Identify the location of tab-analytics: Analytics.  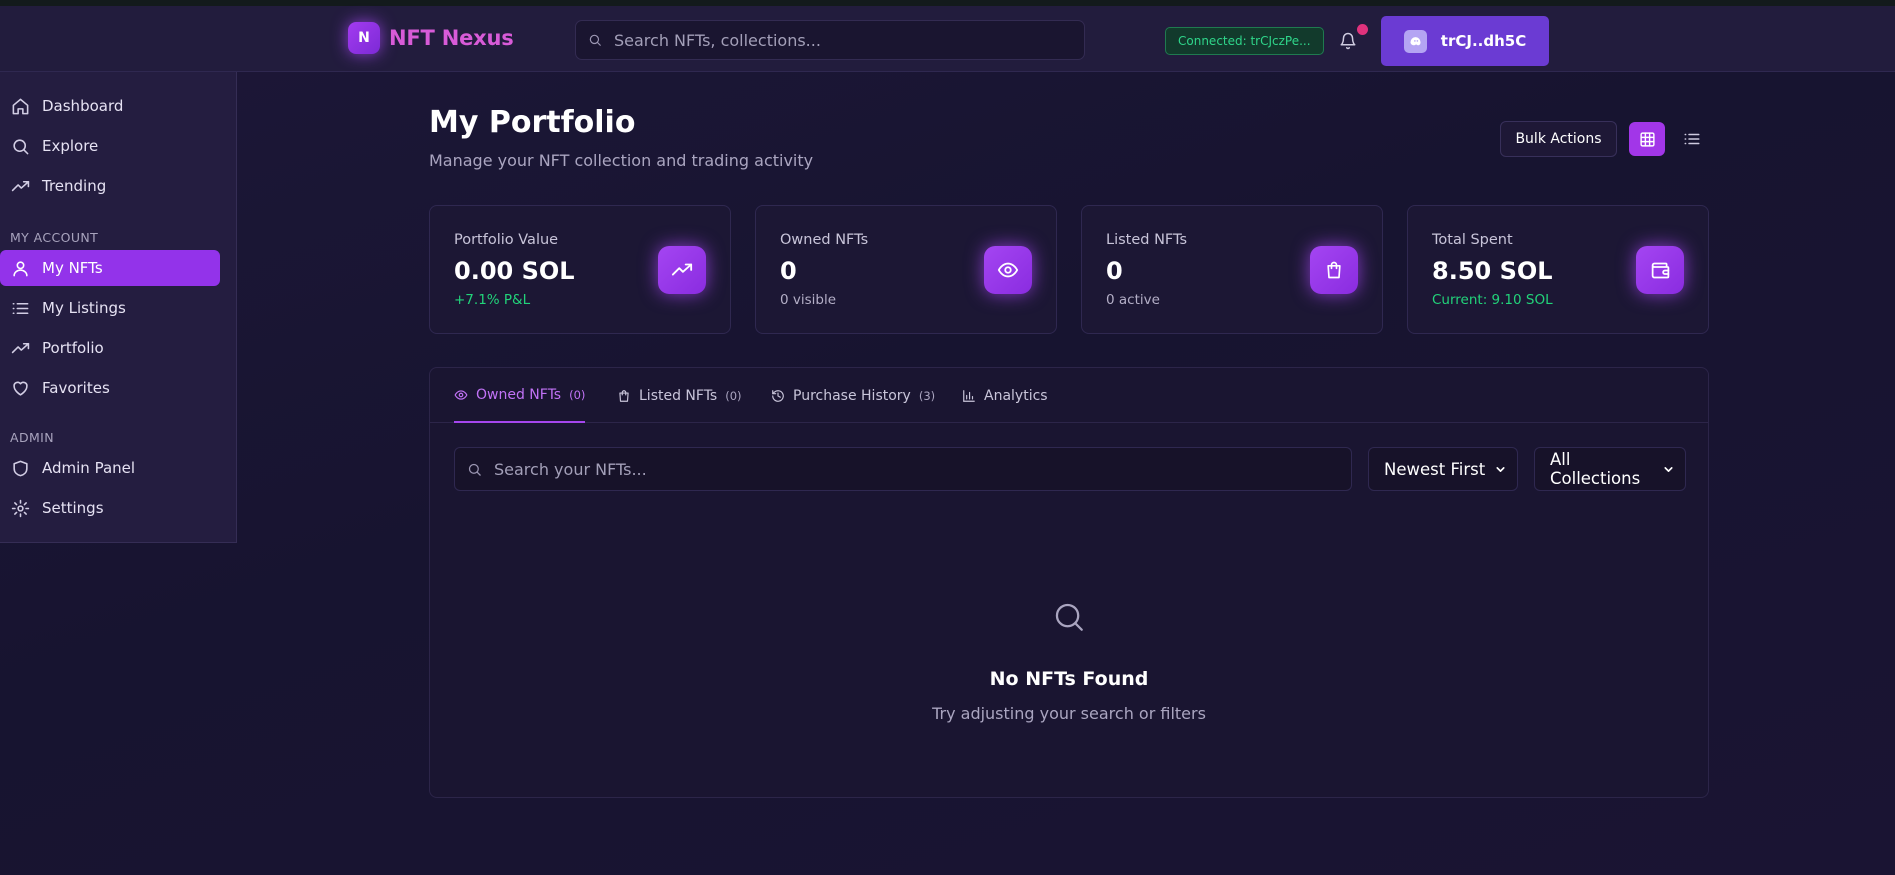
(1005, 395).